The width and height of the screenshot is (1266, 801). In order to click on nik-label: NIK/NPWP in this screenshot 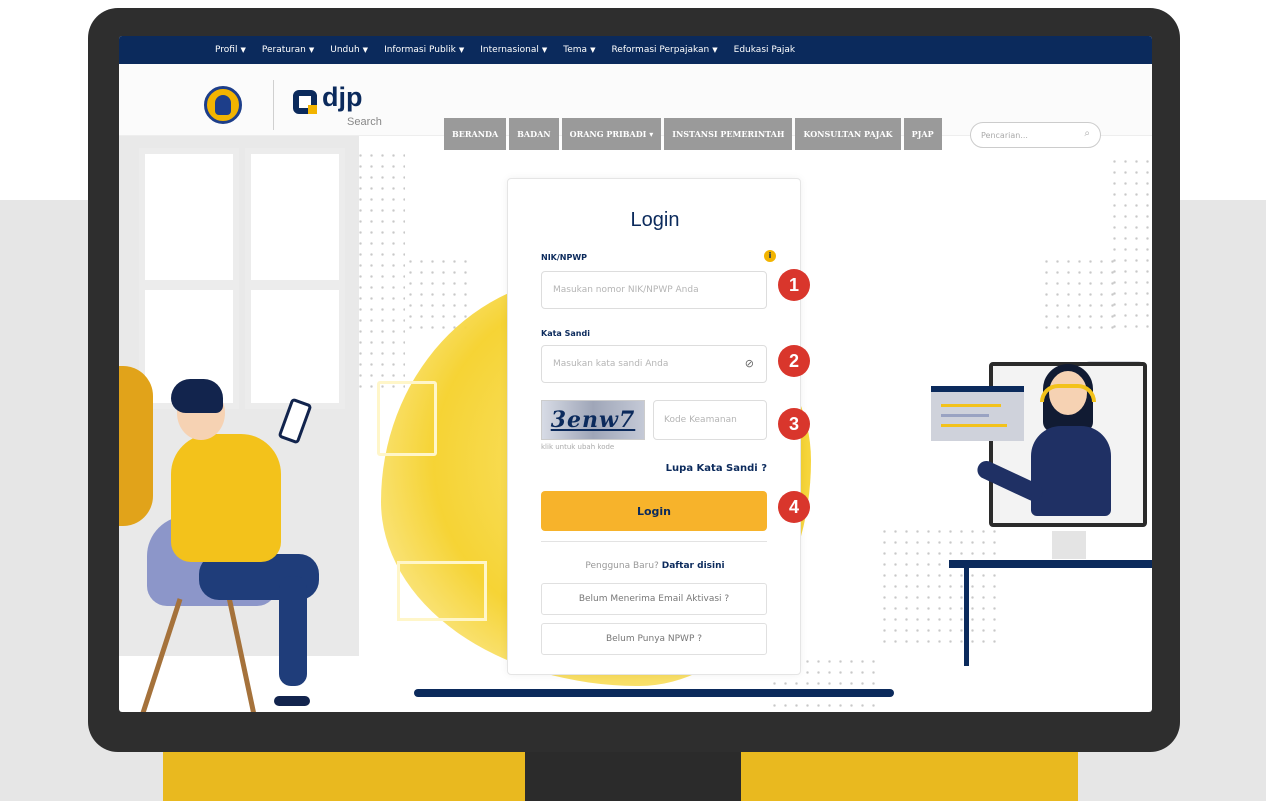, I will do `click(564, 257)`.